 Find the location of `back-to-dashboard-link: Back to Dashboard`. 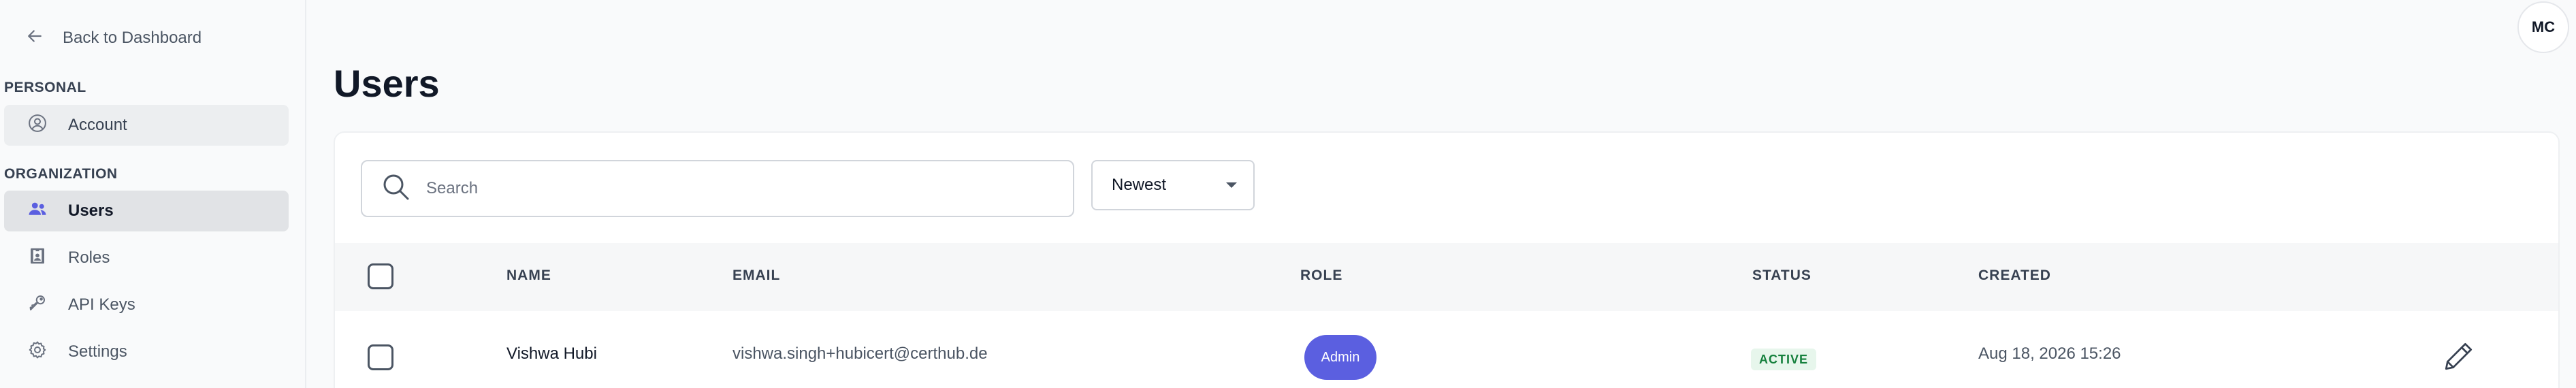

back-to-dashboard-link: Back to Dashboard is located at coordinates (113, 39).